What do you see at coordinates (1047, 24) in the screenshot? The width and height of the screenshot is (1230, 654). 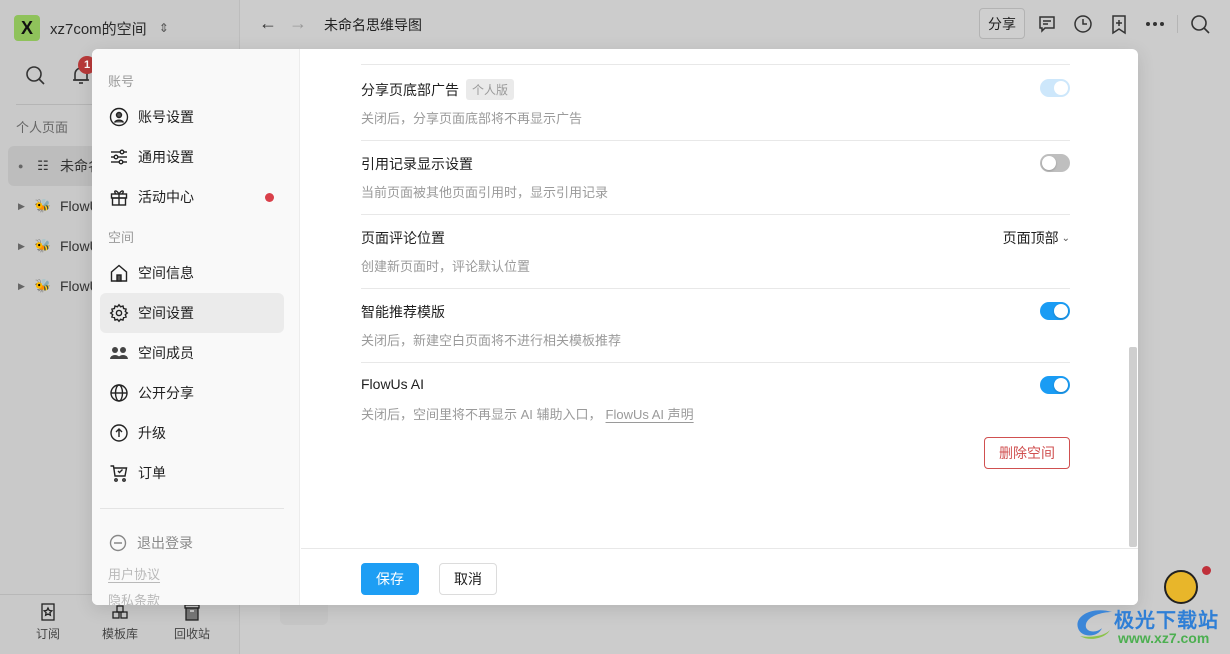 I see `comment-icon` at bounding box center [1047, 24].